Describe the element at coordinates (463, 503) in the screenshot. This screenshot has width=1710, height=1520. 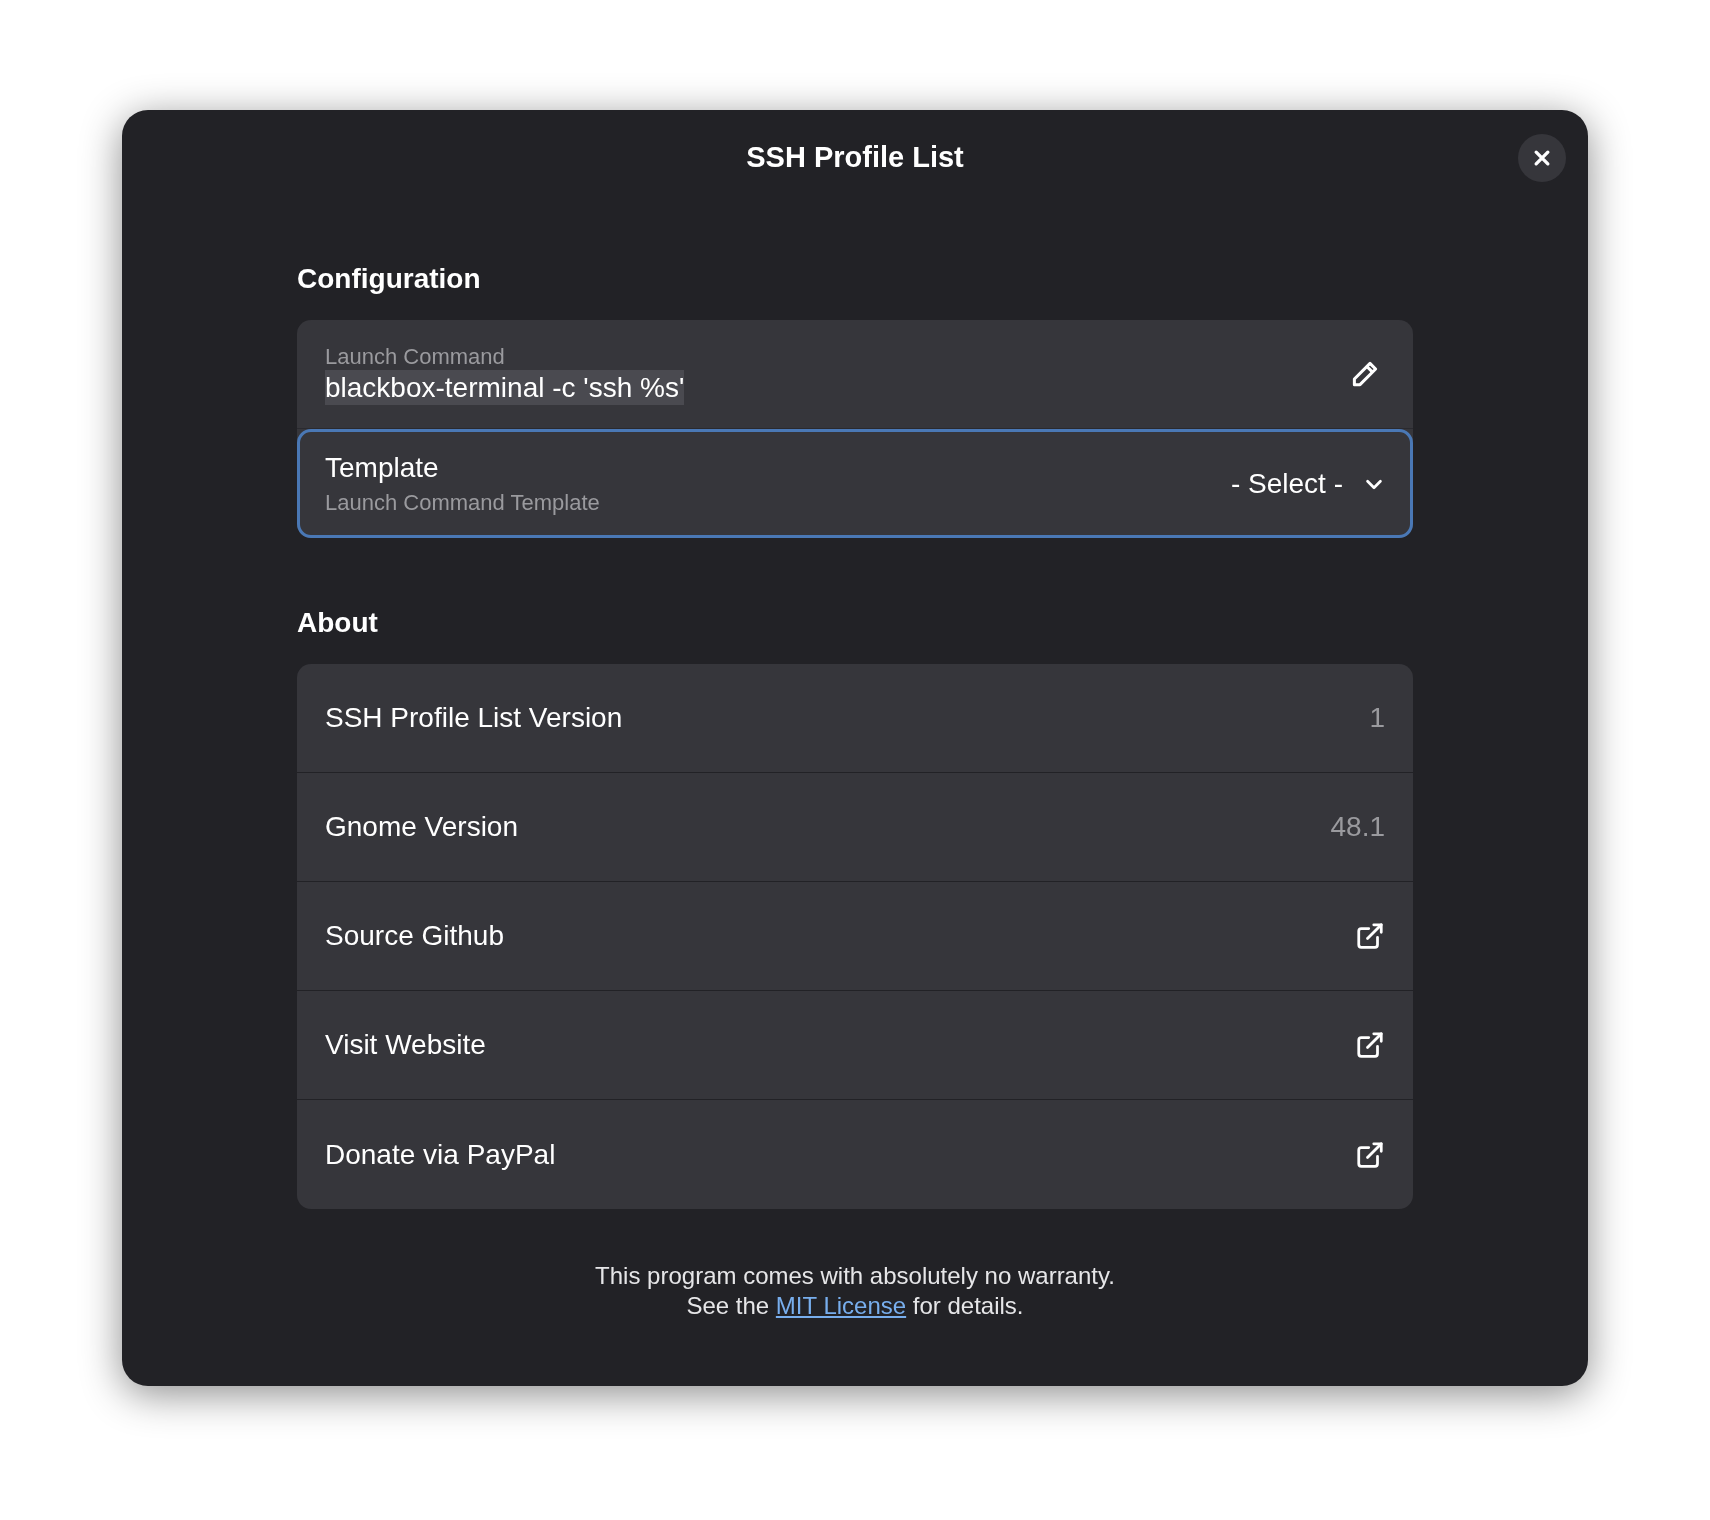
I see `row-subtitle: Launch Command Template` at that location.